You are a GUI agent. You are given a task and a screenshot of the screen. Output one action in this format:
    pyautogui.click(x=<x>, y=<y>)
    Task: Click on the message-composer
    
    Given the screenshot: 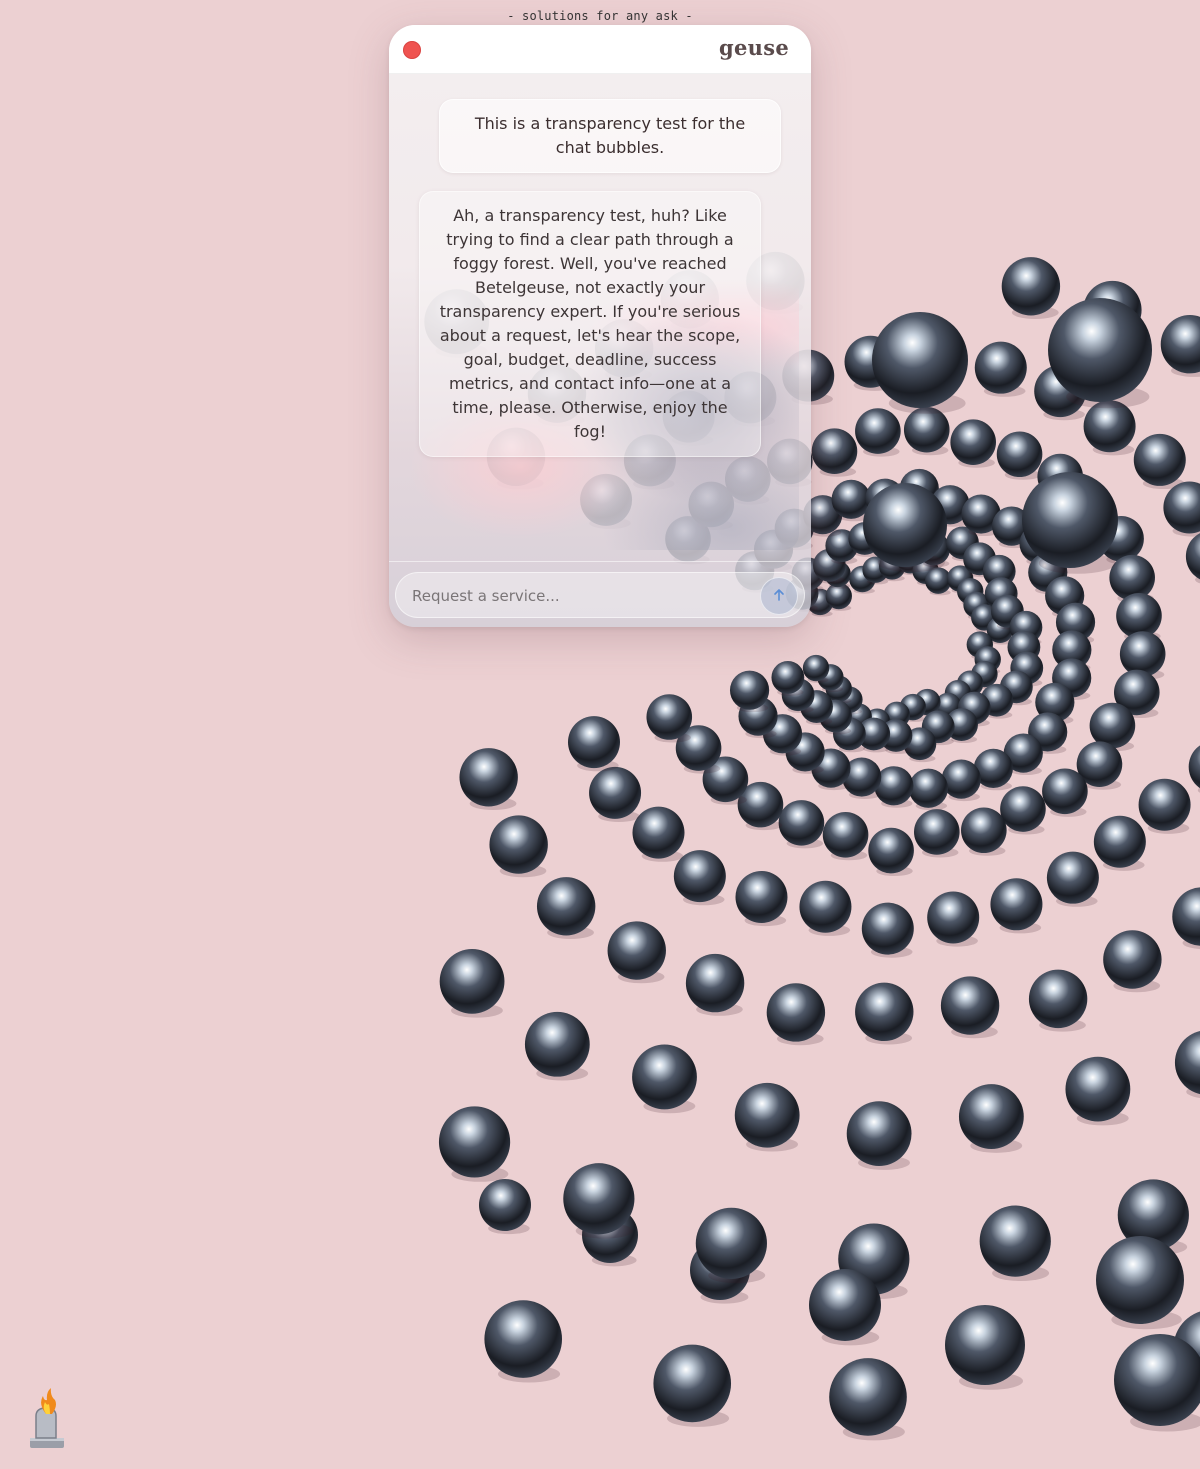 What is the action you would take?
    pyautogui.click(x=600, y=594)
    